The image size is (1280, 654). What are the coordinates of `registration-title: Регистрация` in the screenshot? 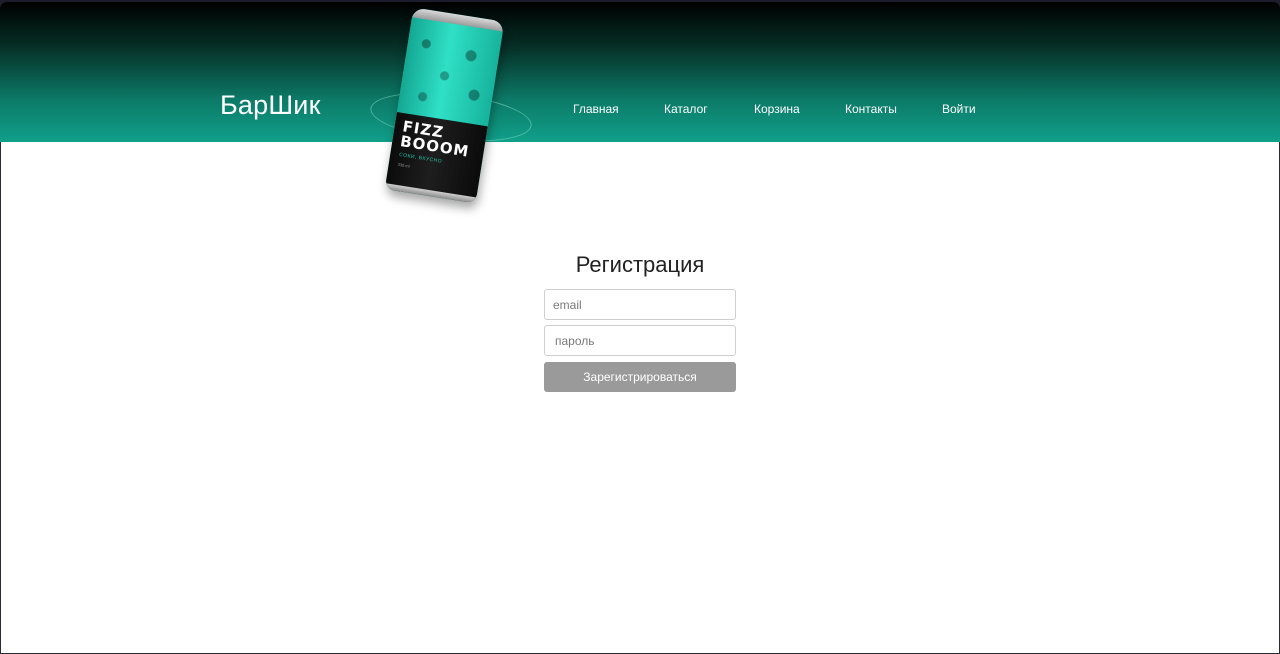 It's located at (640, 264).